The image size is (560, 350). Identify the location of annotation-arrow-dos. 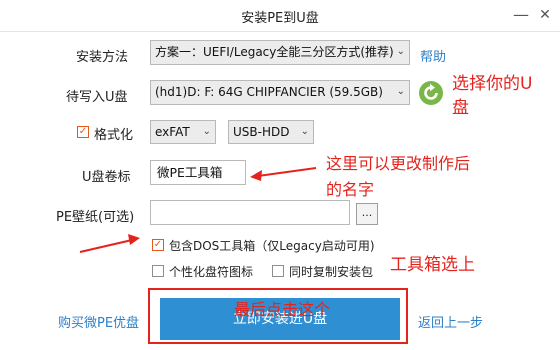
(109, 243).